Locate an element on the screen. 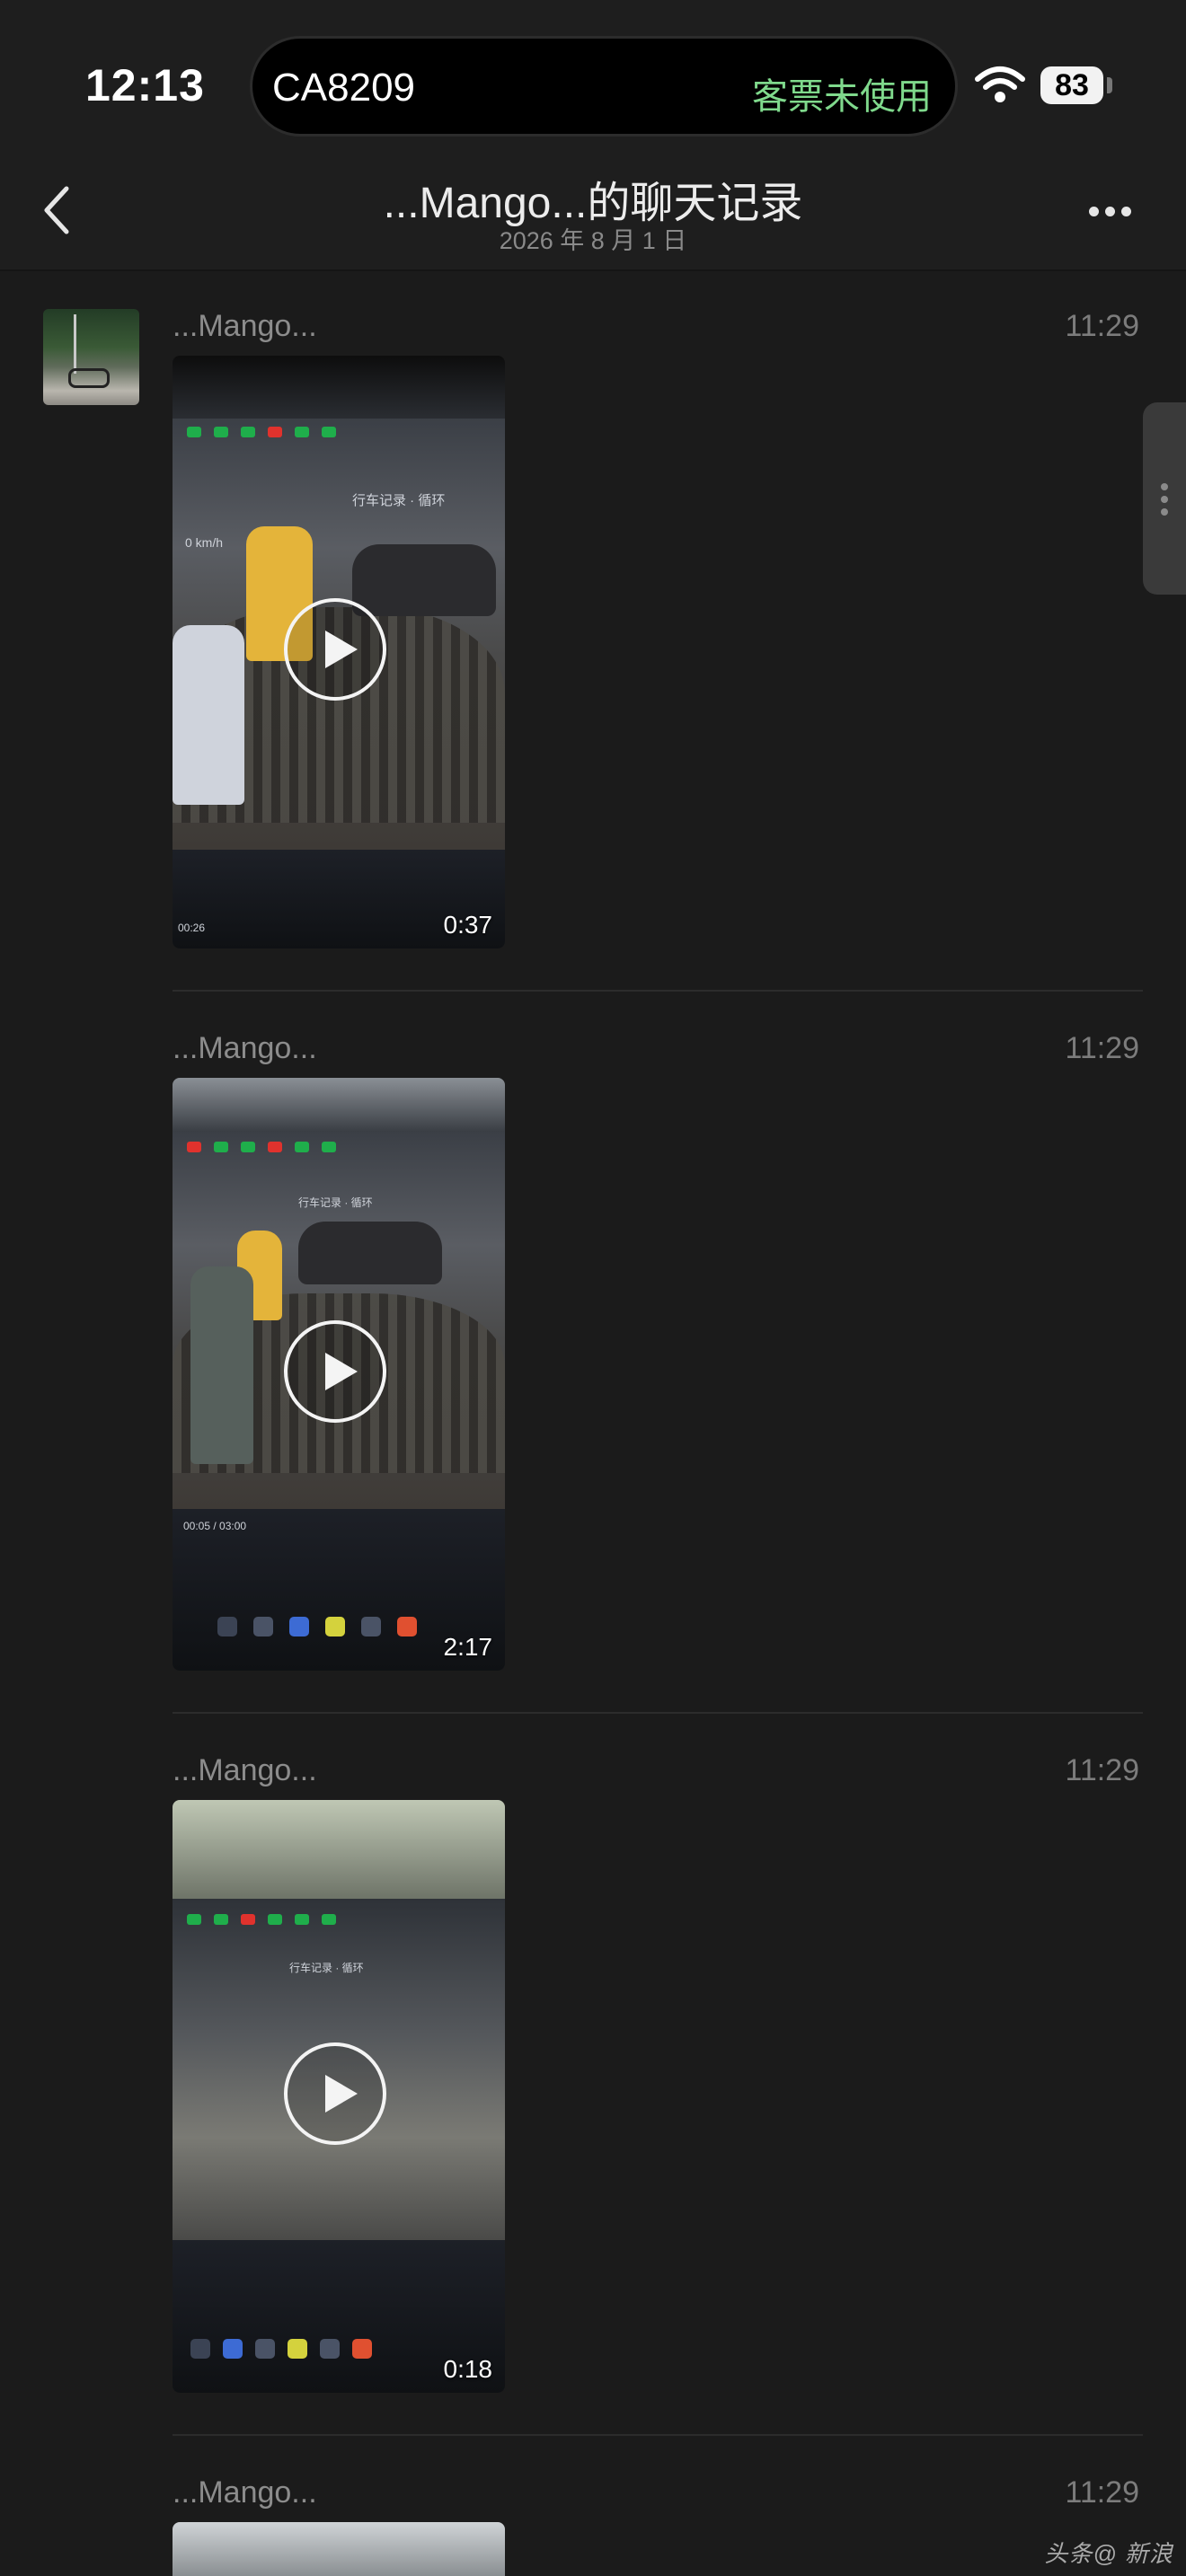 This screenshot has height=2576, width=1186. ticket-status: 客票未使用 is located at coordinates (842, 97).